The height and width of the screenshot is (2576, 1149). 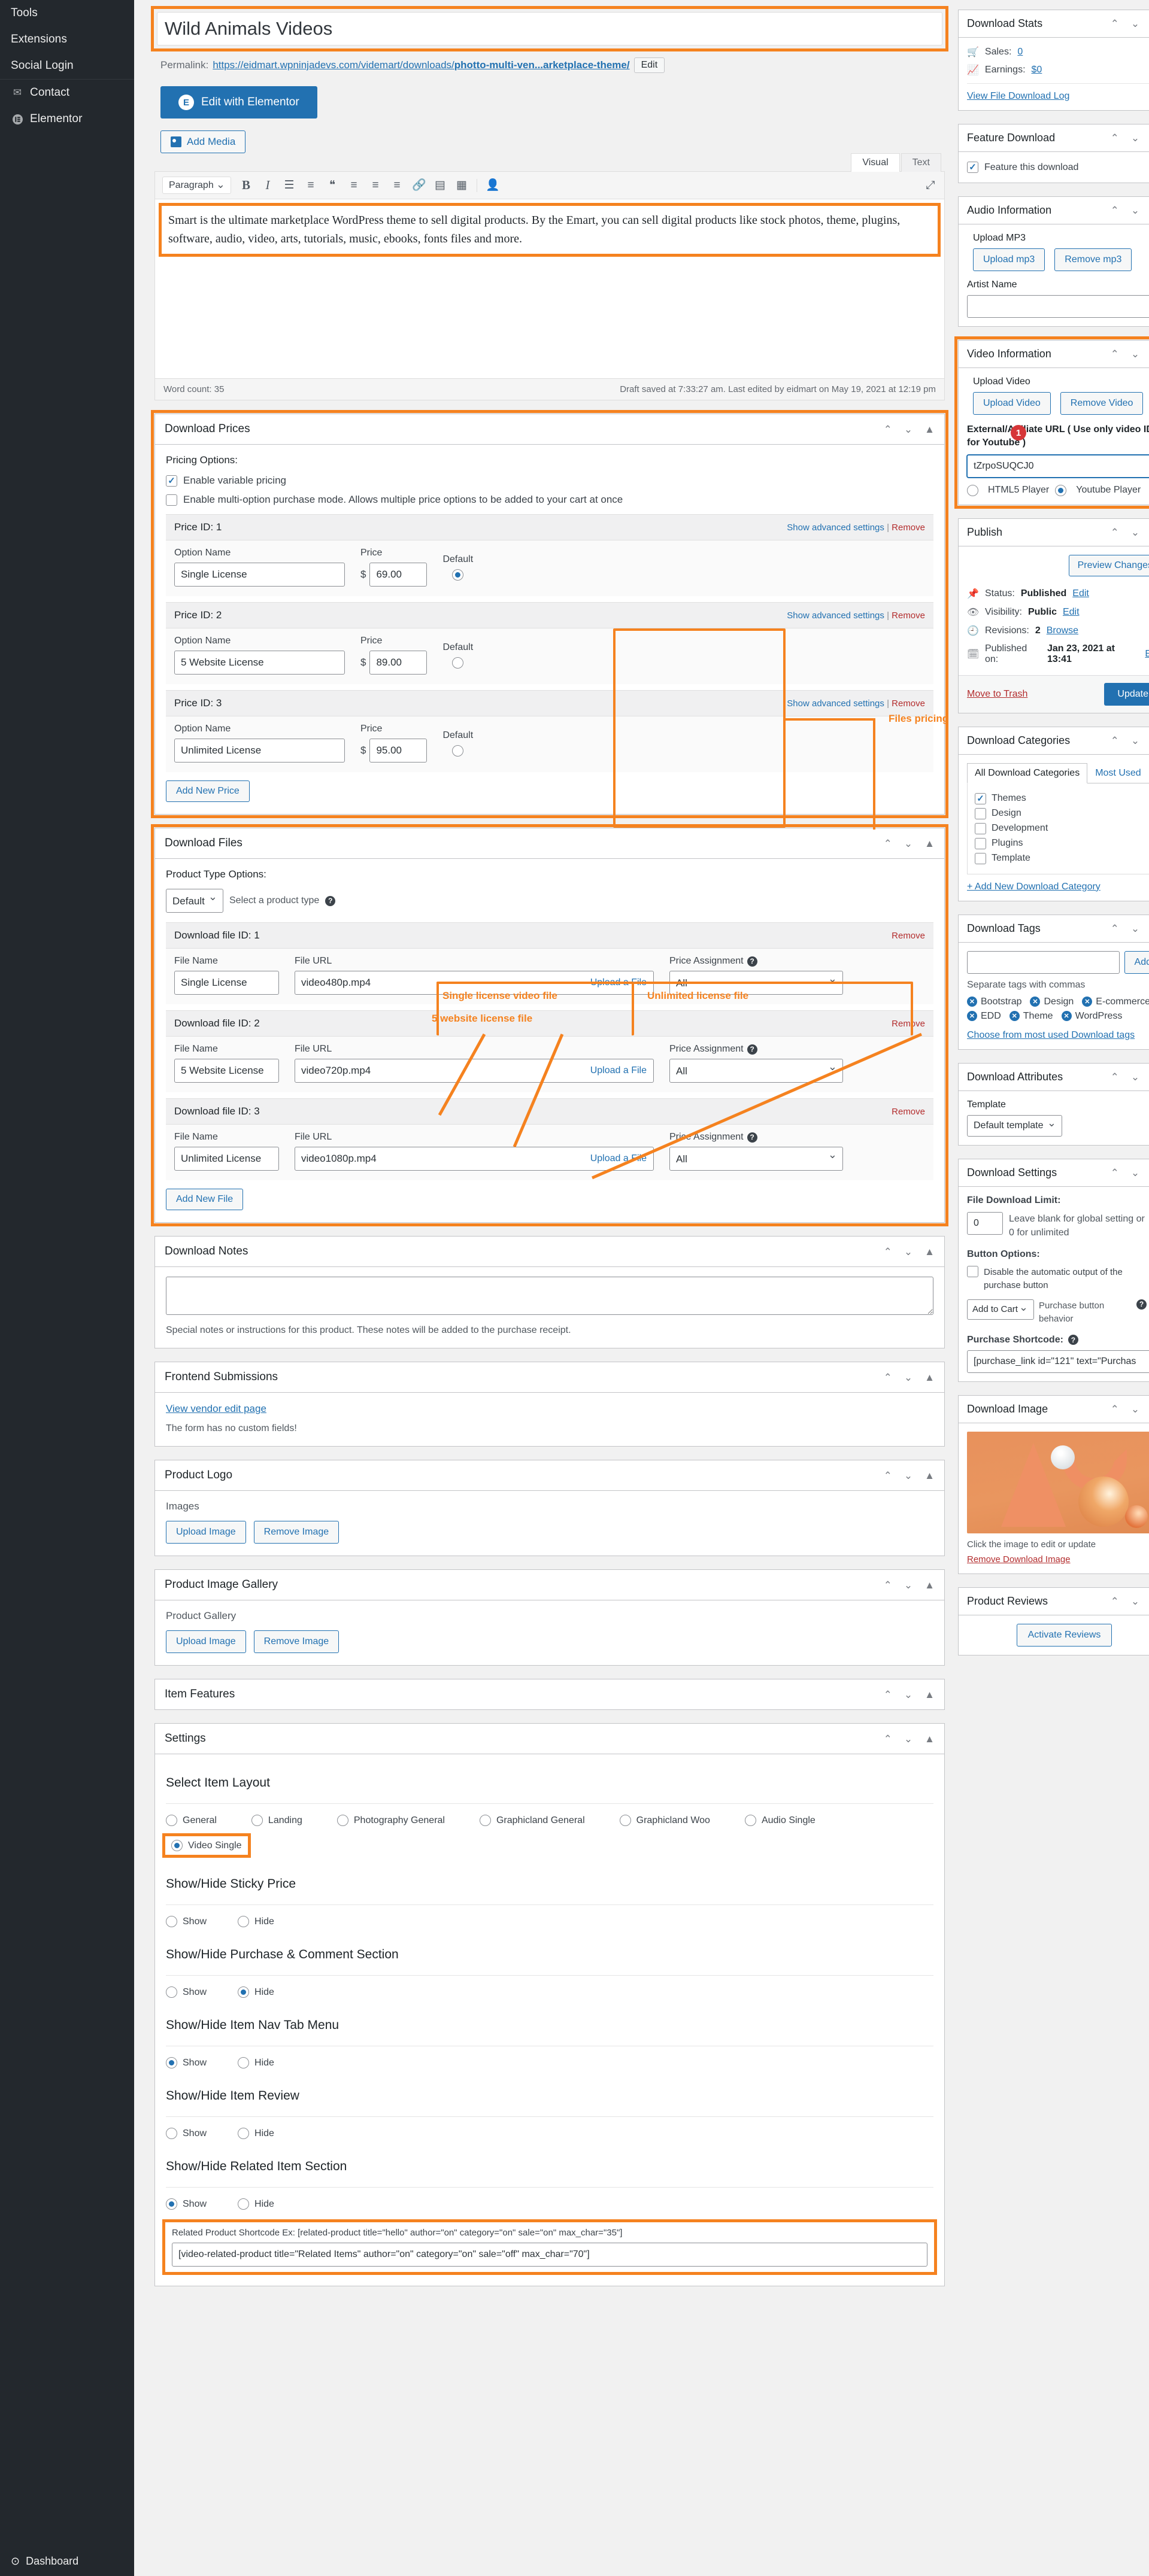 I want to click on activate-reviews-button: Activate Reviews, so click(x=1064, y=1635).